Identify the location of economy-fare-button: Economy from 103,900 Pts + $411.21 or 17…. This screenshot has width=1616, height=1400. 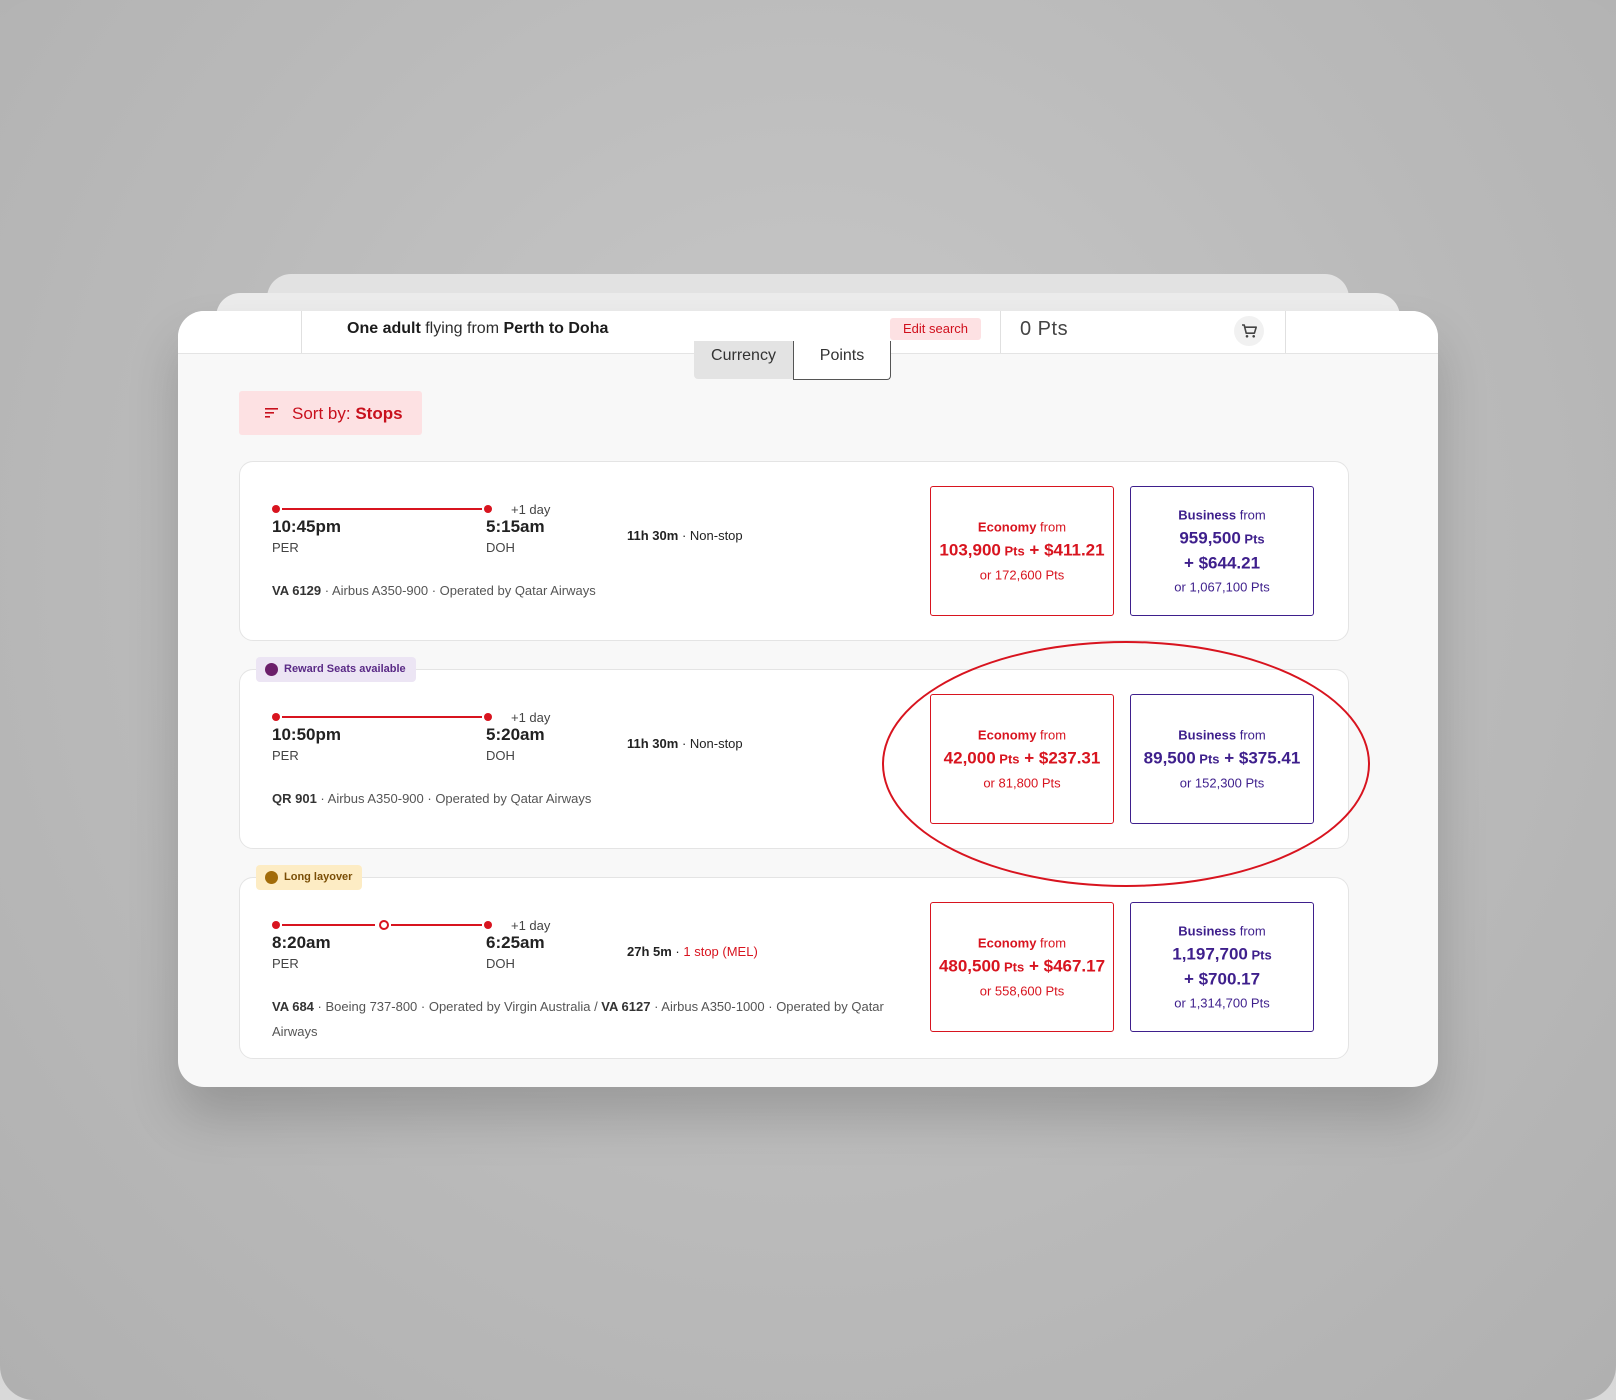
(1022, 551).